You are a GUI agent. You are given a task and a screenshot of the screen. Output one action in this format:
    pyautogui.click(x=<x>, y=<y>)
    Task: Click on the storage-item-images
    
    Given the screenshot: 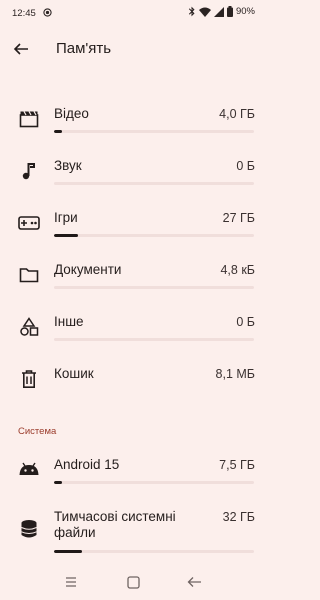 What is the action you would take?
    pyautogui.click(x=133, y=76)
    